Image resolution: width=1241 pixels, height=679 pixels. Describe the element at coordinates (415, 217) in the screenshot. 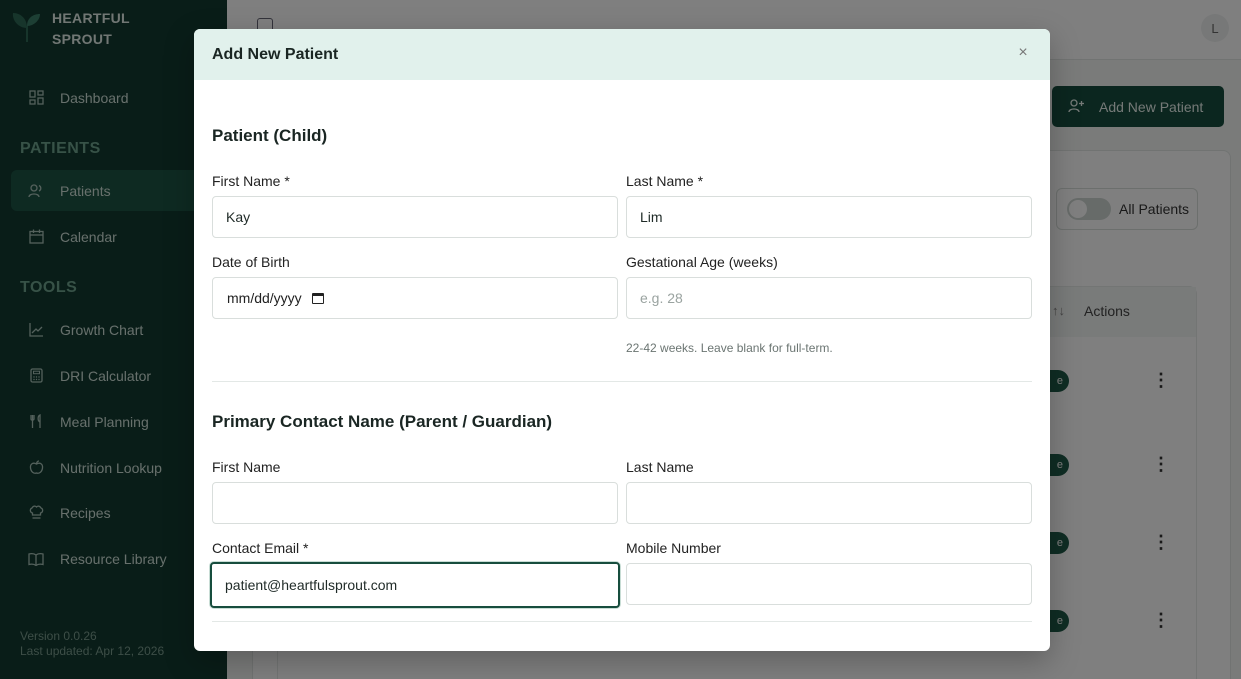

I see `child-first-name-input` at that location.